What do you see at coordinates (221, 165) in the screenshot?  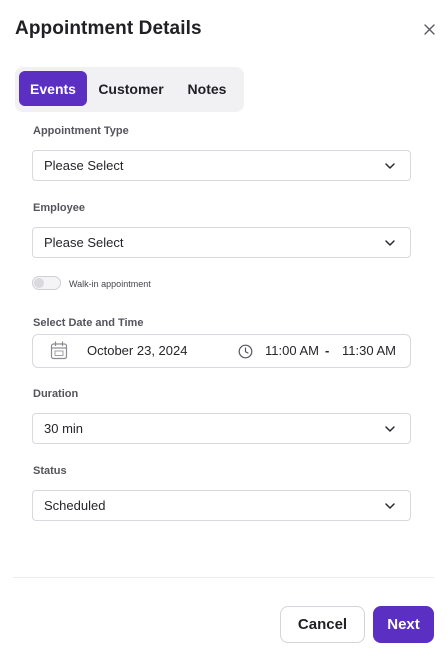 I see `appointment-type-select: Please Select` at bounding box center [221, 165].